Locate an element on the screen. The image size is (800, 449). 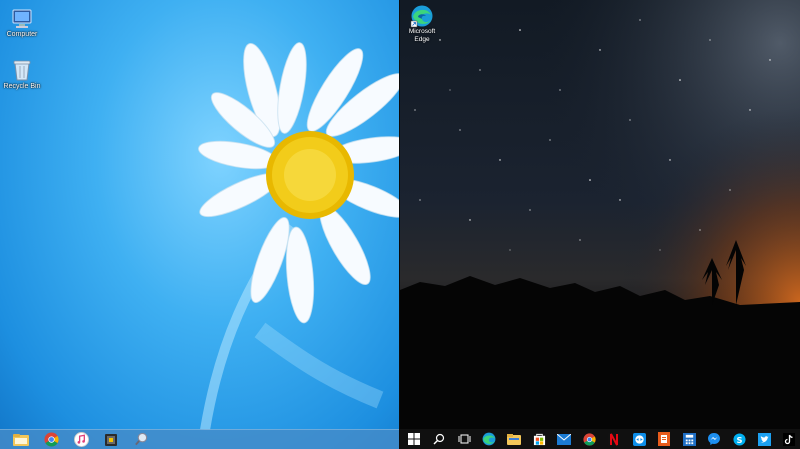
taskbar-app-button is located at coordinates (111, 440).